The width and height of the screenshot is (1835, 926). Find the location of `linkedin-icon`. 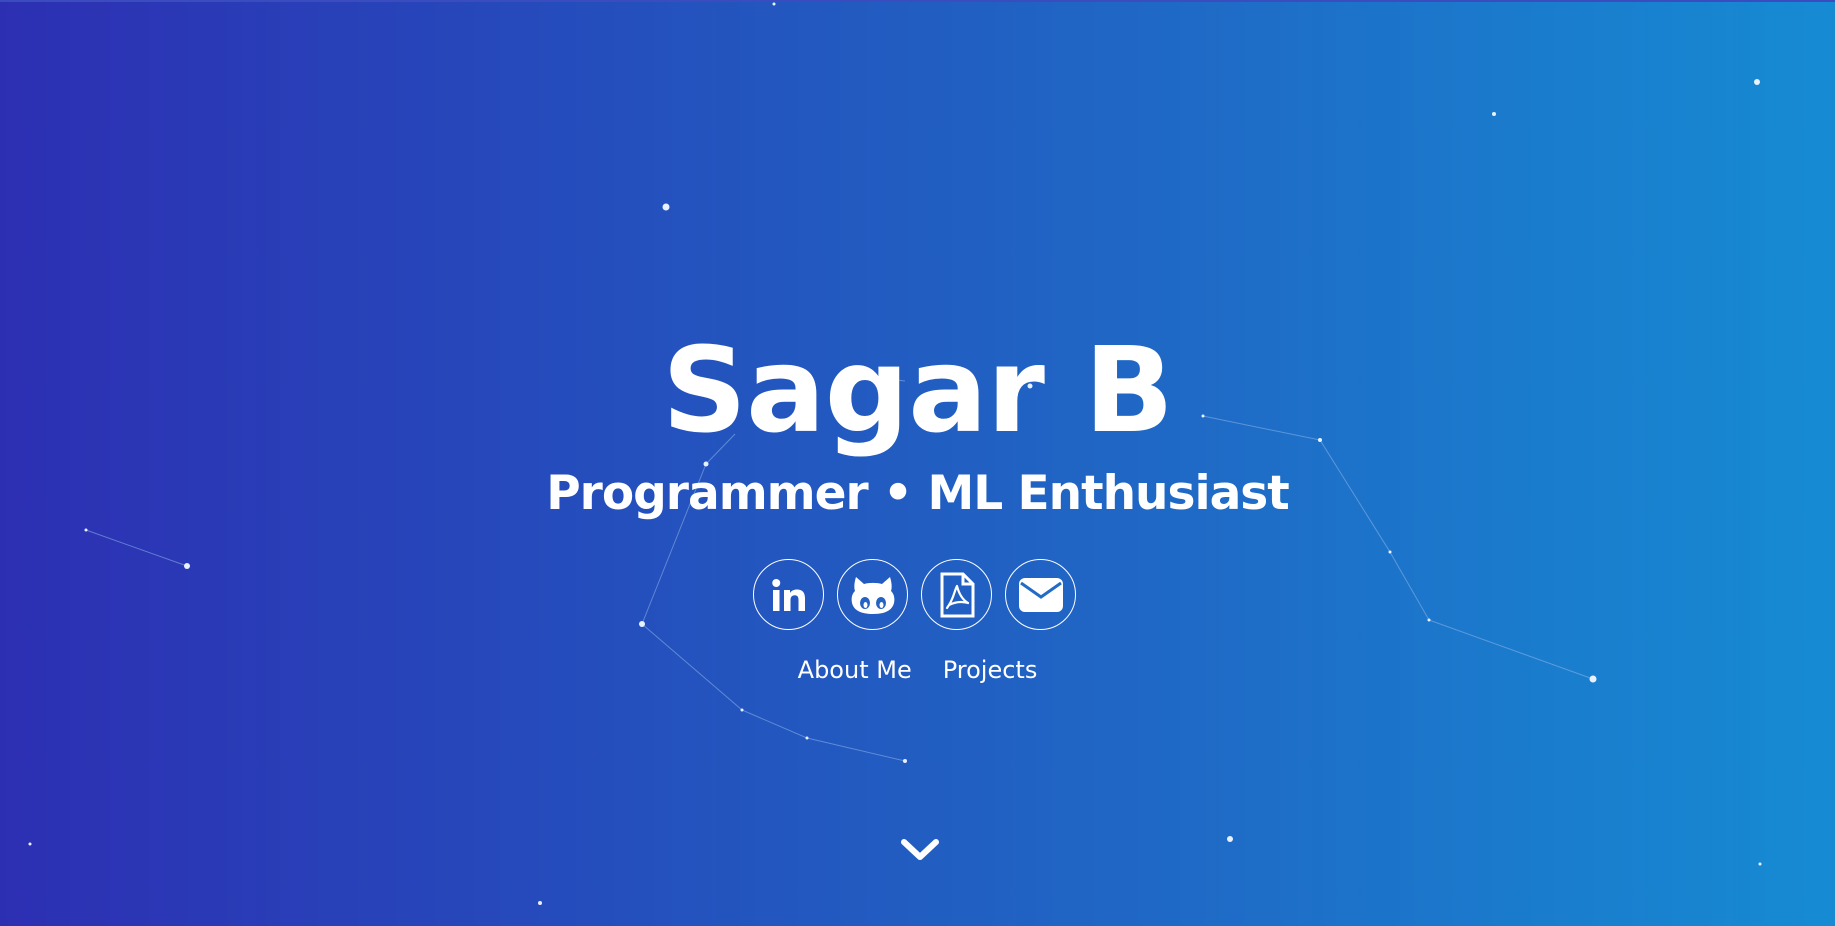

linkedin-icon is located at coordinates (788, 594).